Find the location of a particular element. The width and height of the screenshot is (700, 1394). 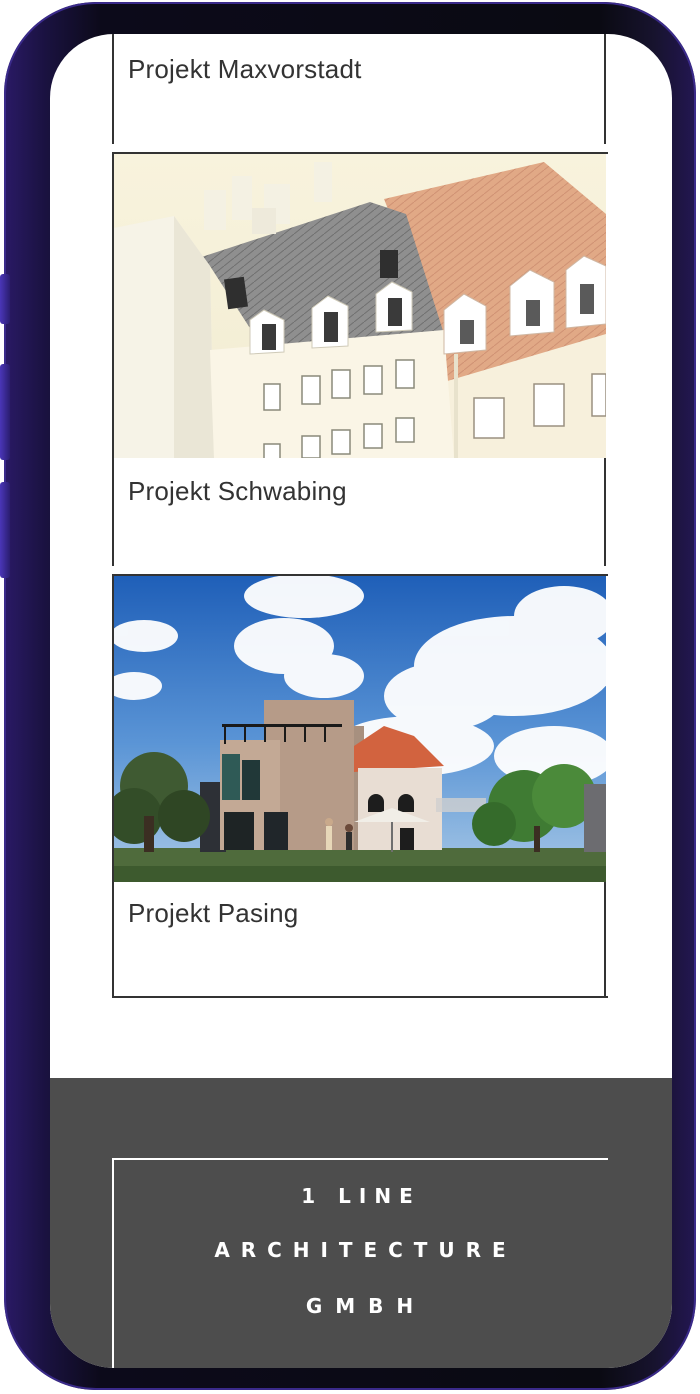

footer-company-line3: G M B H is located at coordinates (361, 1306).